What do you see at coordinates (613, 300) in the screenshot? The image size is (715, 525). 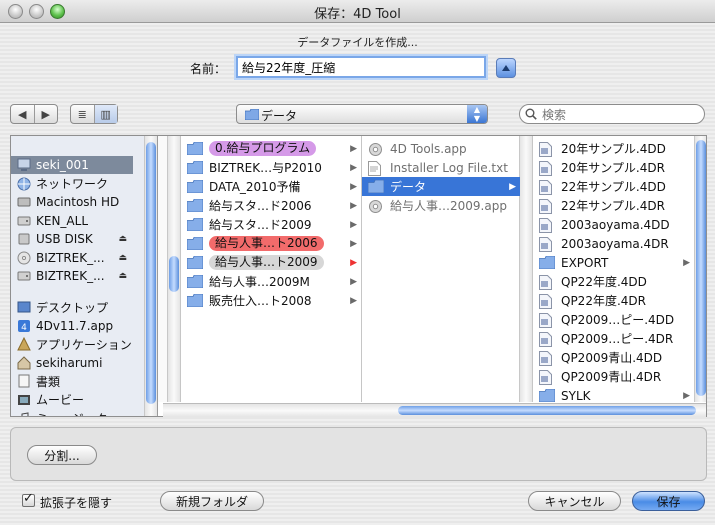 I see `list-item: QP22年度.4DR` at bounding box center [613, 300].